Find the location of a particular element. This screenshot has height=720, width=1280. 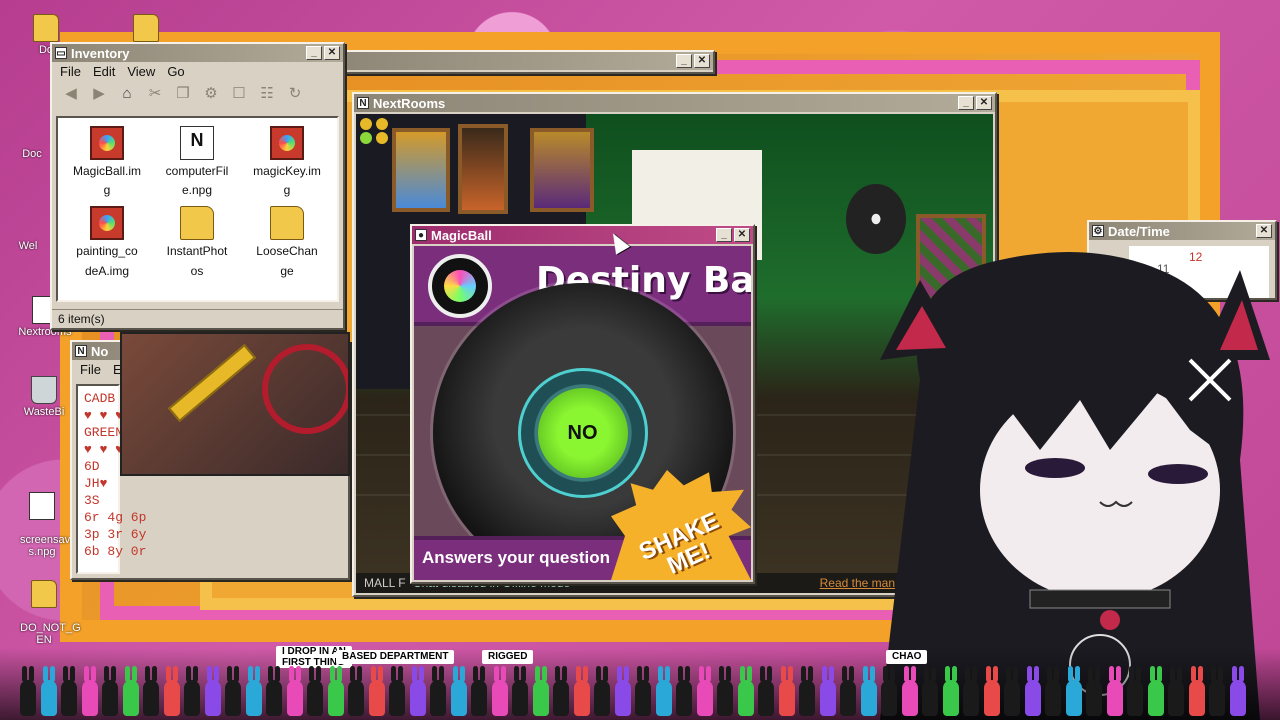

emoji-toolbar is located at coordinates (375, 131).